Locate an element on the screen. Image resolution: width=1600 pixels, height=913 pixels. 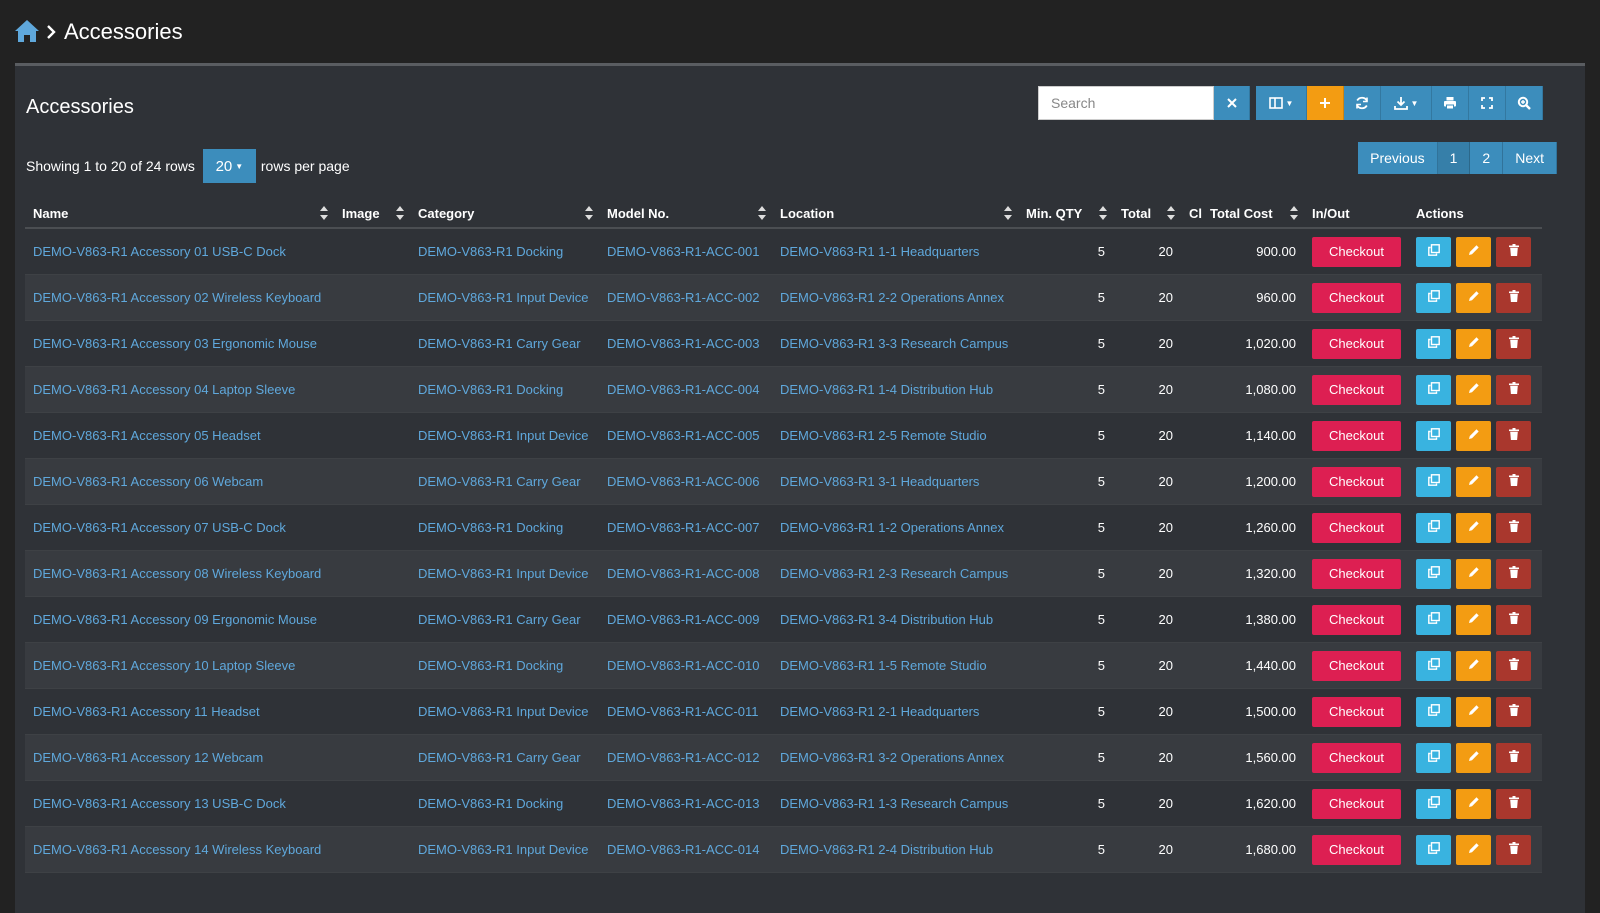
location-link: DEMO-V863-R1 2-3 Research Campus is located at coordinates (895, 573).